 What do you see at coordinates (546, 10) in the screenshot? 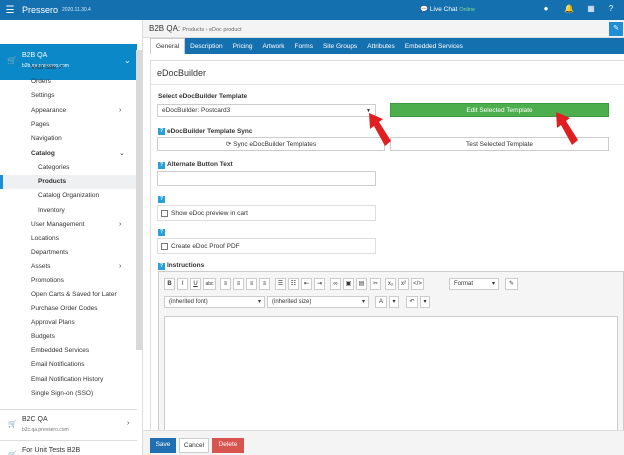
I see `user-icon: ●` at bounding box center [546, 10].